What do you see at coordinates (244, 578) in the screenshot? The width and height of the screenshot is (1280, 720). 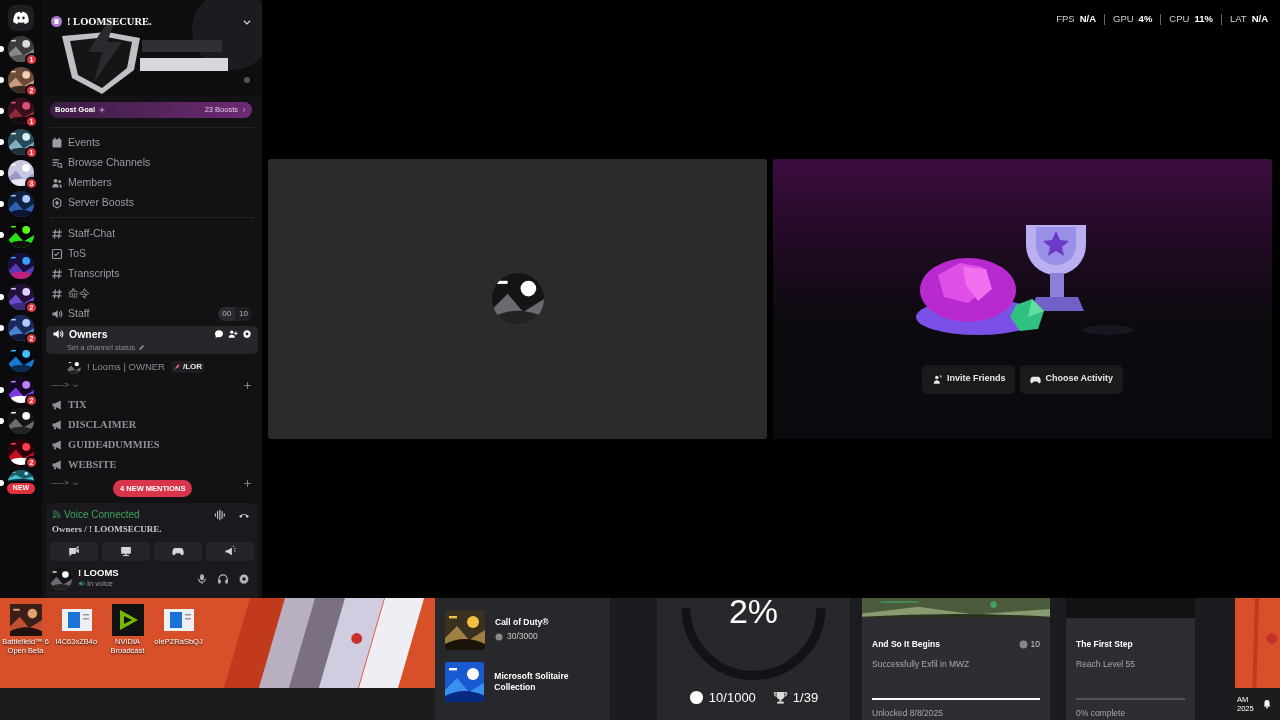 I see `settings-icon` at bounding box center [244, 578].